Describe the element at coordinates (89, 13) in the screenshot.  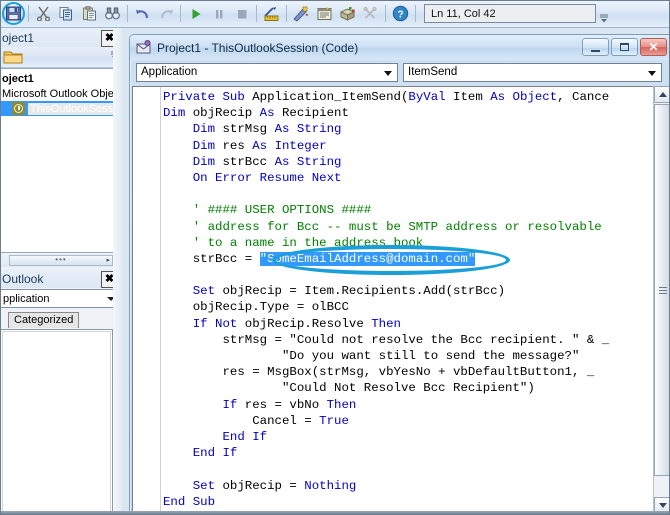
I see `paste-button` at that location.